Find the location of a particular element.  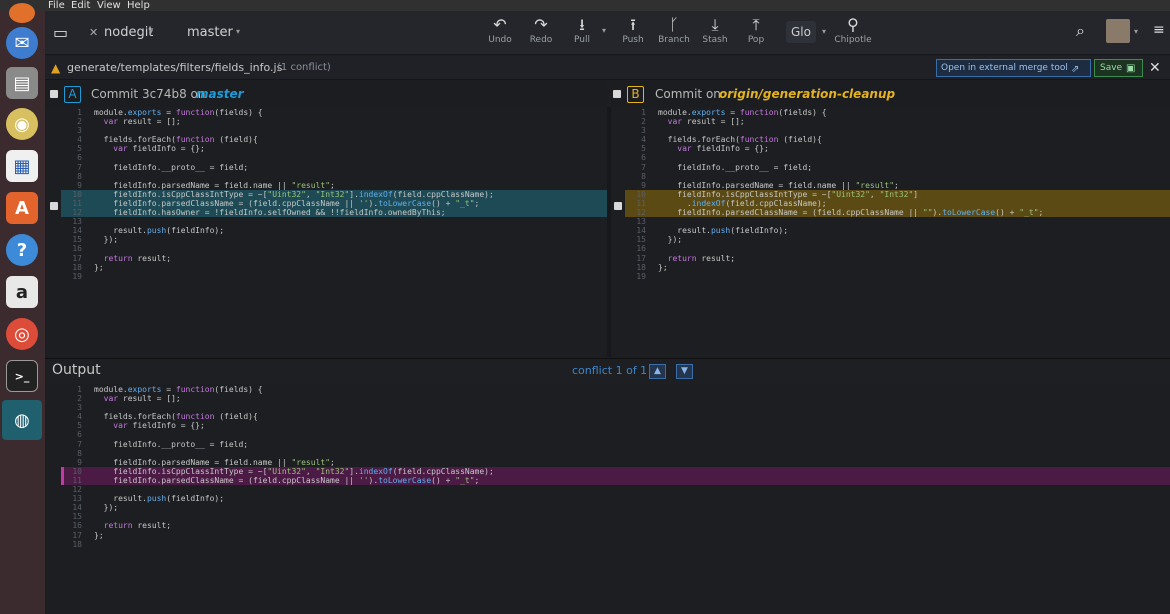

panel-b-header: B Commit on origin/generation-cleanup is located at coordinates (890, 94).